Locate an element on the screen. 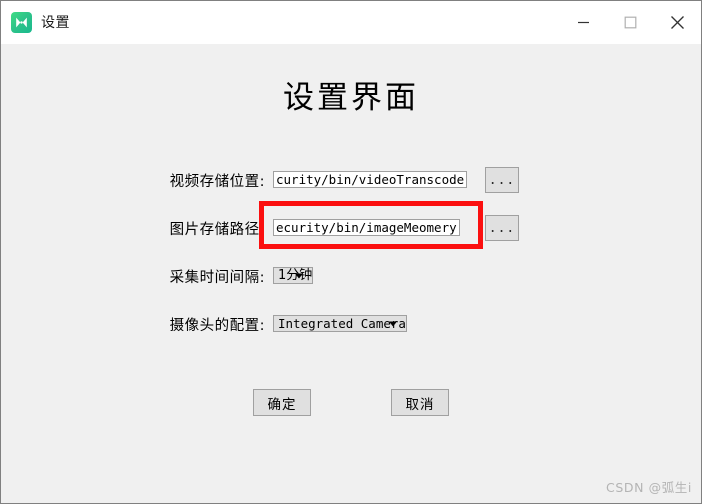  form-row-capture-interval: 采集时间间隔: 1分钟 is located at coordinates (351, 276).